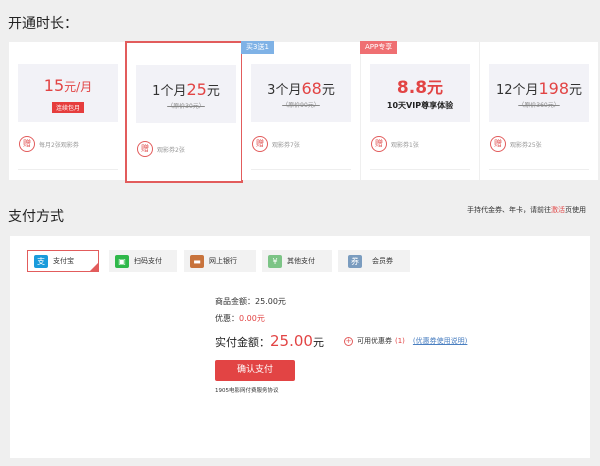 This screenshot has height=466, width=600. What do you see at coordinates (270, 301) in the screenshot?
I see `goods-amount-value: 25.00元` at bounding box center [270, 301].